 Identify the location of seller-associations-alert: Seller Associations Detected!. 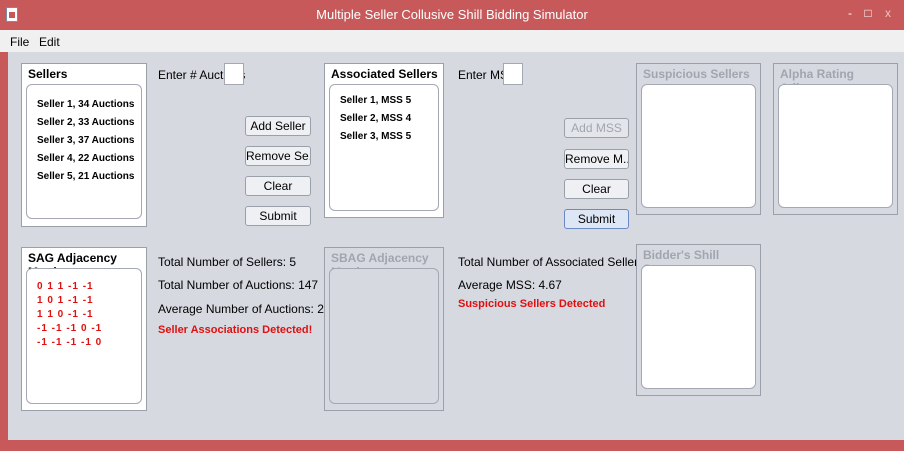
(235, 330).